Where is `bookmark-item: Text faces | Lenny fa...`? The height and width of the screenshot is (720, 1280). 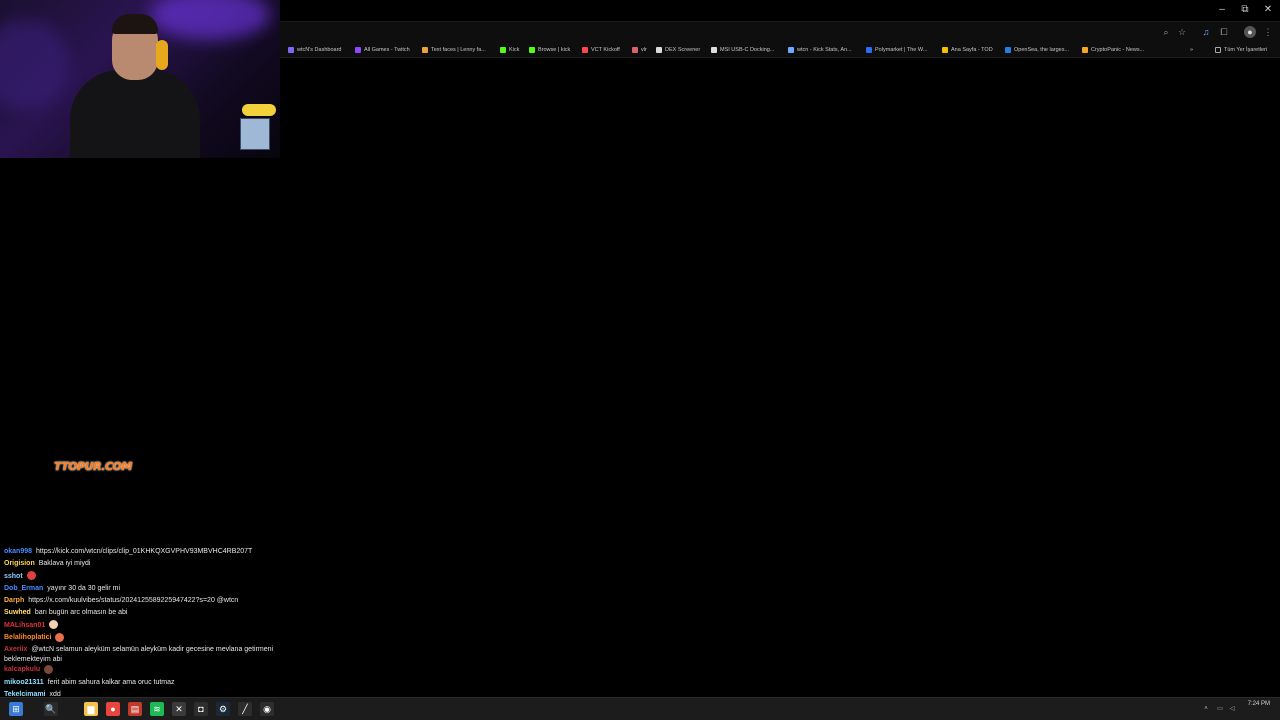 bookmark-item: Text faces | Lenny fa... is located at coordinates (454, 50).